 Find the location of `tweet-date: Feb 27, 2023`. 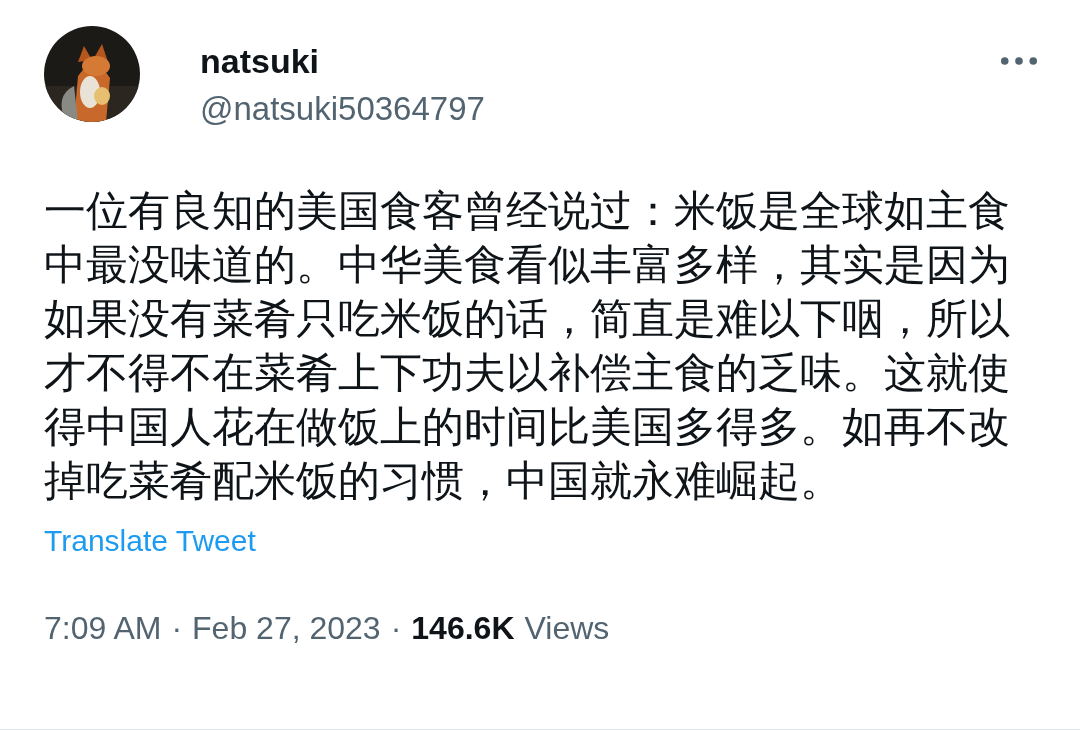

tweet-date: Feb 27, 2023 is located at coordinates (286, 628).